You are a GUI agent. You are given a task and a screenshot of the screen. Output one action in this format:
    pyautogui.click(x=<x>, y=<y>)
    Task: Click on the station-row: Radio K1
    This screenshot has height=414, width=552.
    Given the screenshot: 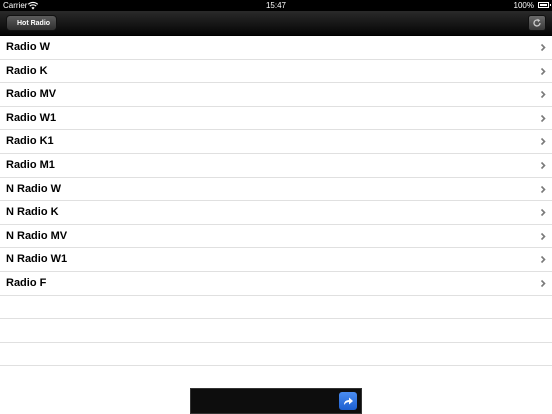 What is the action you would take?
    pyautogui.click(x=276, y=142)
    